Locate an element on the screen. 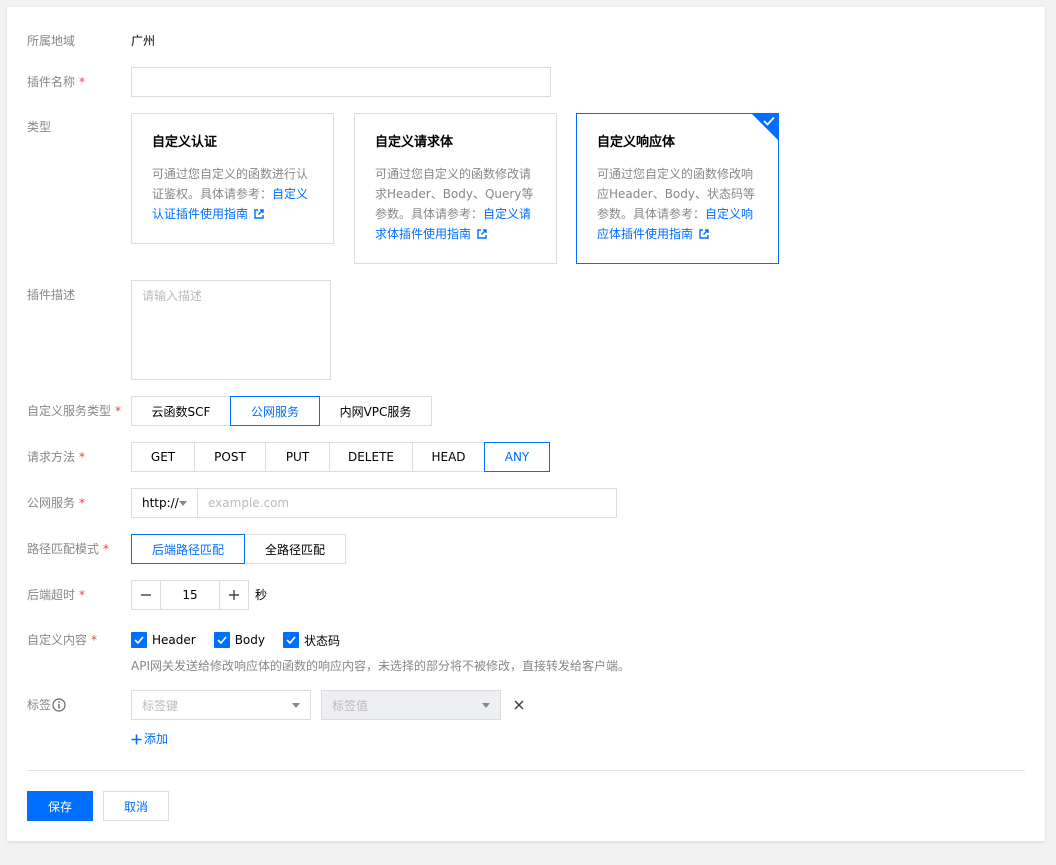 Image resolution: width=1056 pixels, height=865 pixels. increment-button is located at coordinates (234, 595).